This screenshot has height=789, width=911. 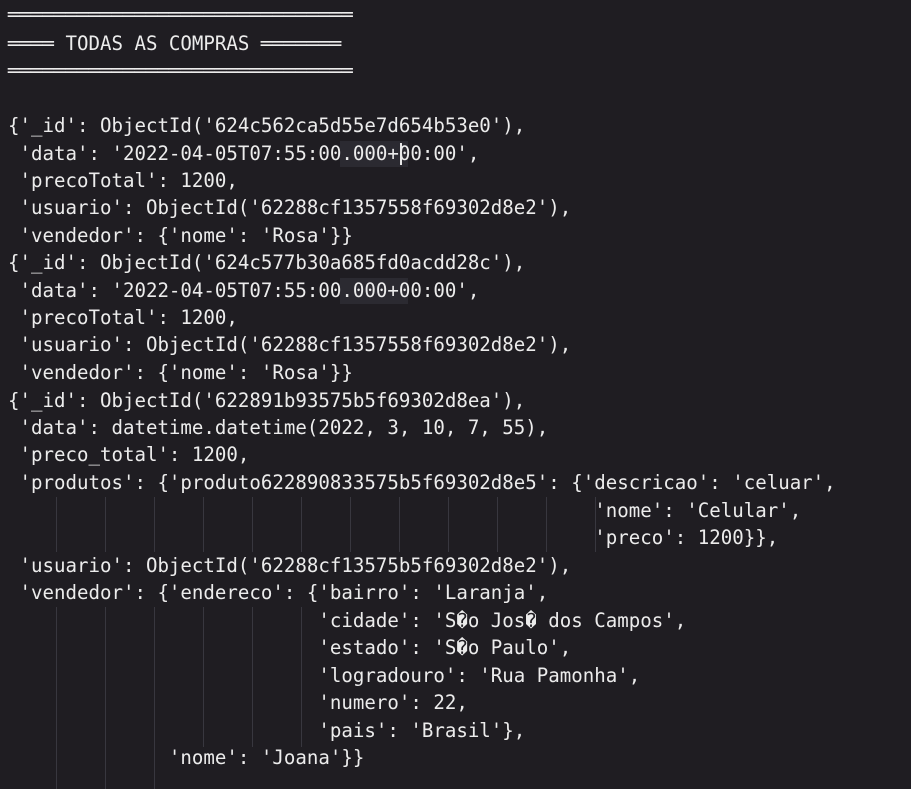 I want to click on terminal-line: 'nome': 'Joana'}}, so click(x=186, y=757).